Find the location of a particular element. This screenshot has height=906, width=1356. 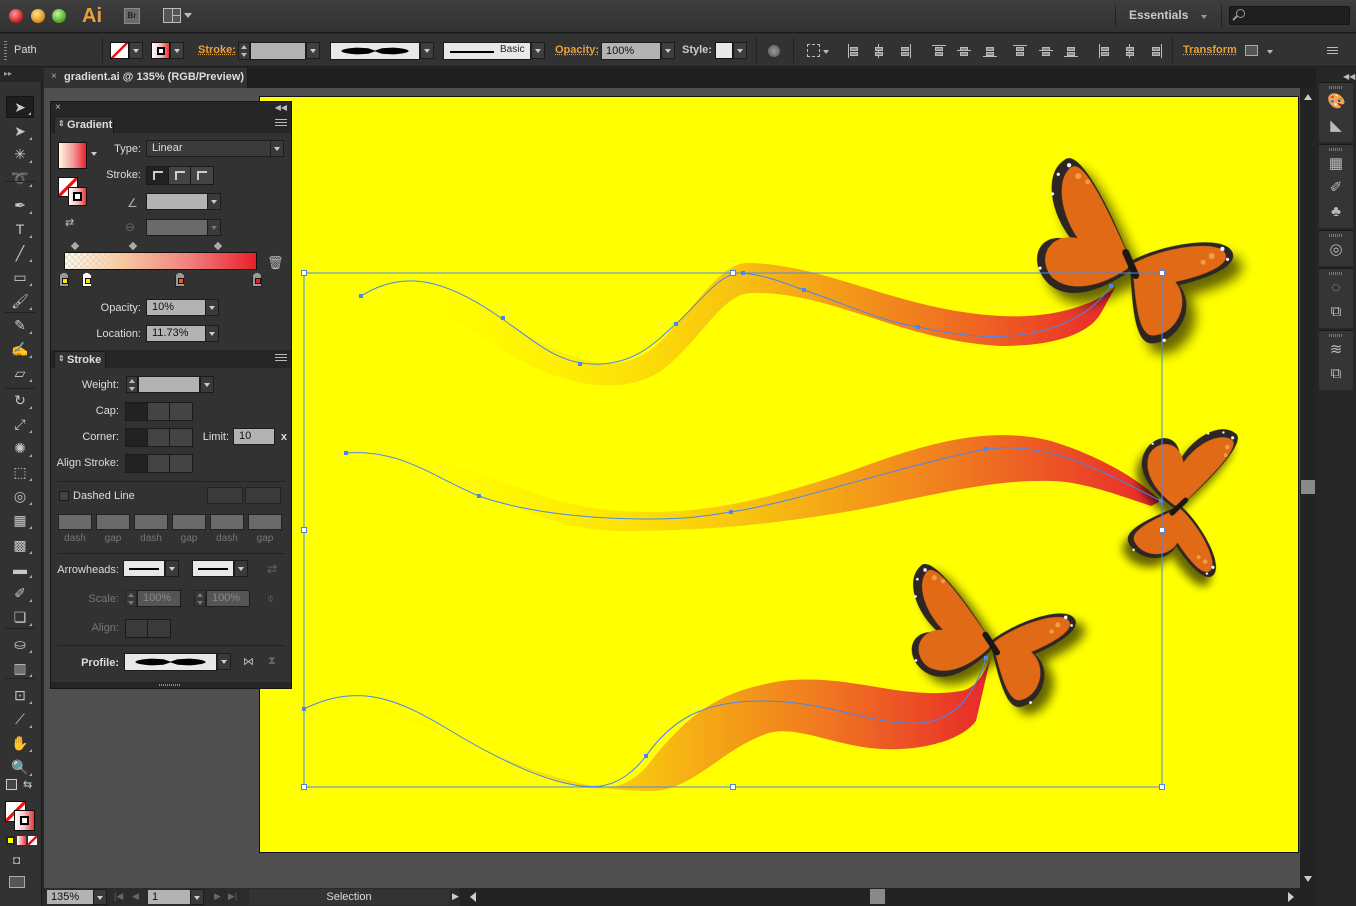

opacity-field: 100% is located at coordinates (631, 51).